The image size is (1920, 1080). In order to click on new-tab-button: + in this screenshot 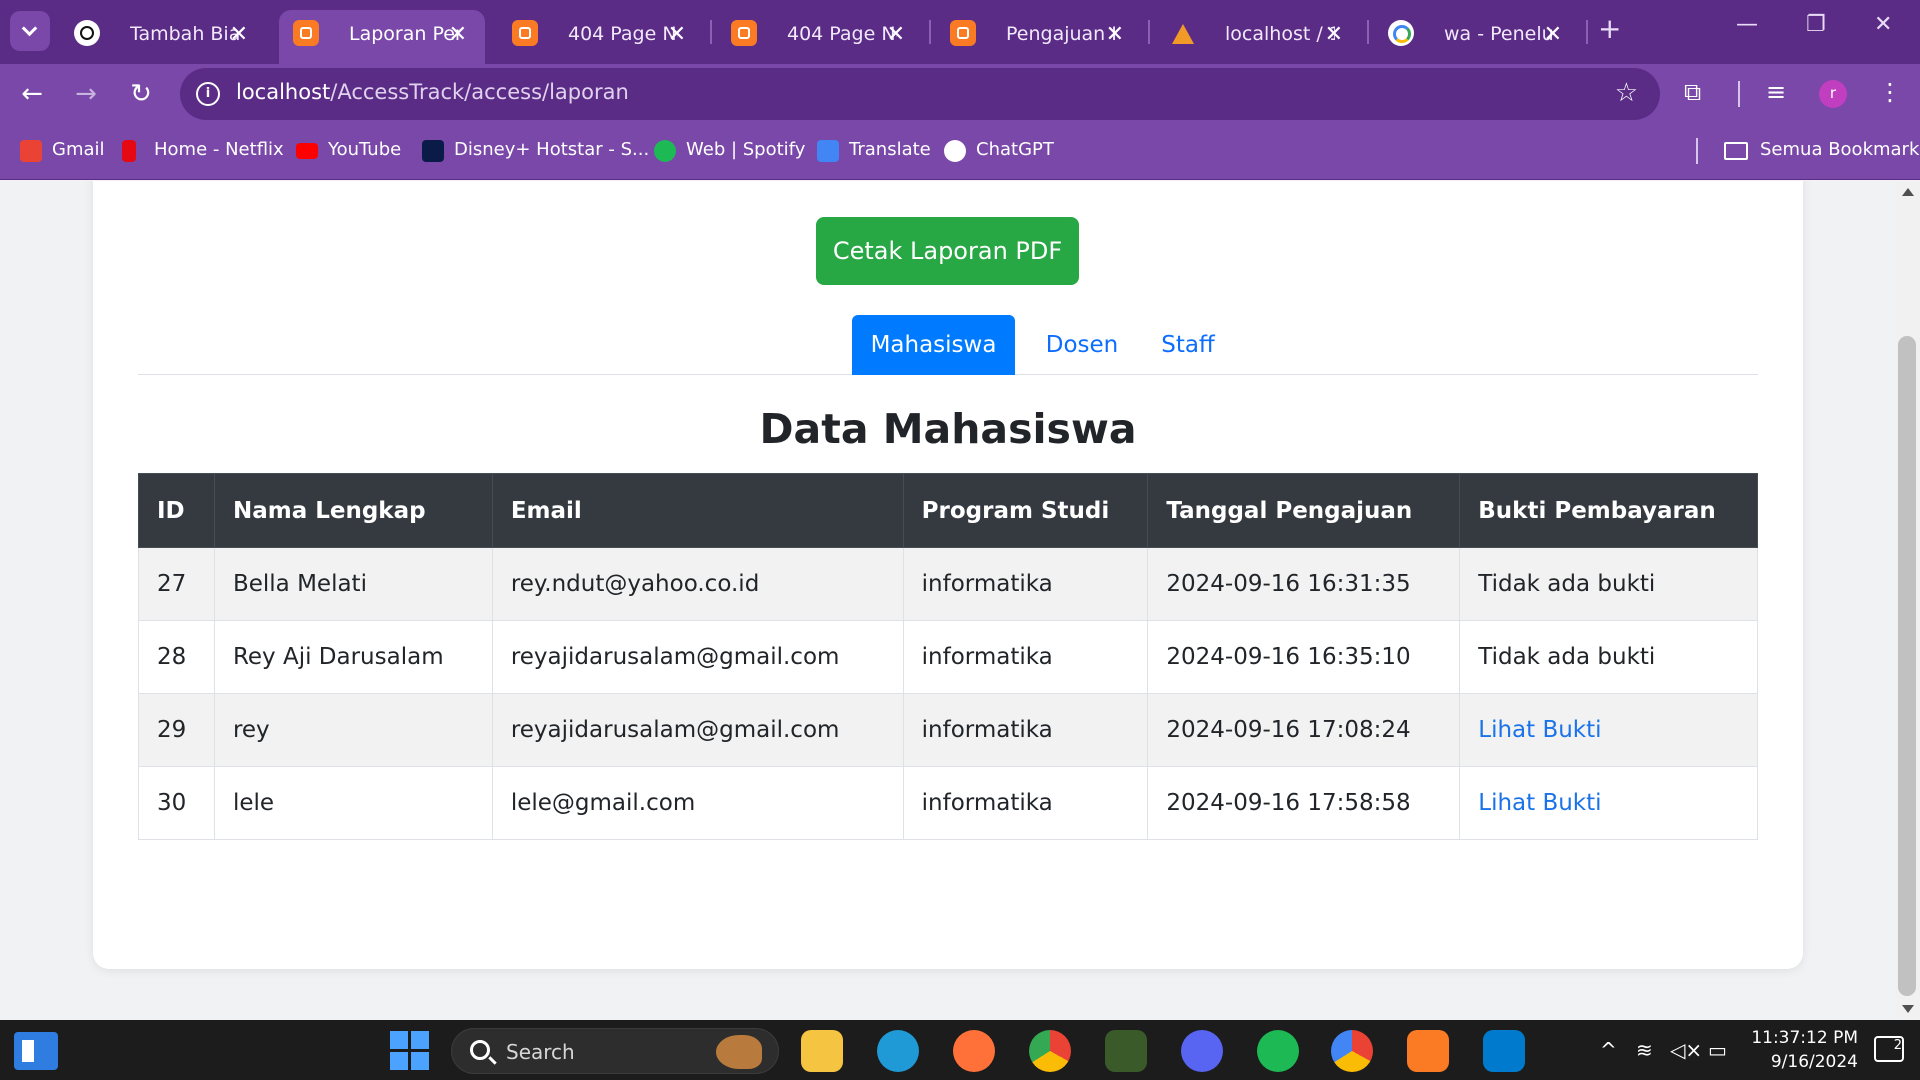, I will do `click(1609, 28)`.